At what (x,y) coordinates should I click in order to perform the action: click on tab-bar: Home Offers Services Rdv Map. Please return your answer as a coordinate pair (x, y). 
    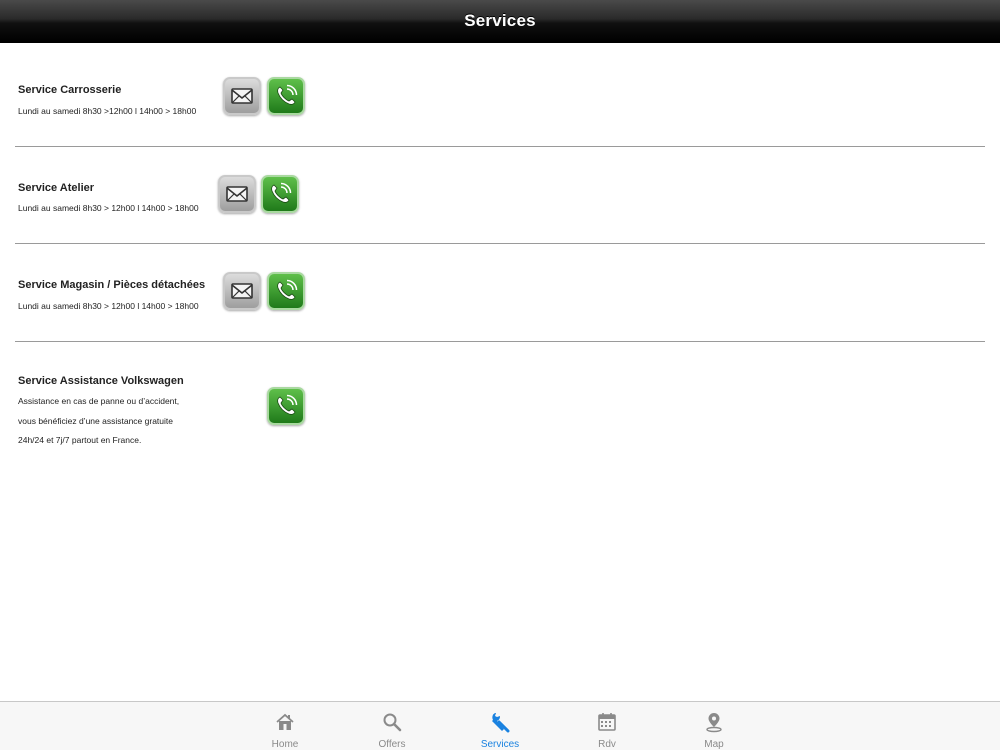
    Looking at the image, I should click on (500, 725).